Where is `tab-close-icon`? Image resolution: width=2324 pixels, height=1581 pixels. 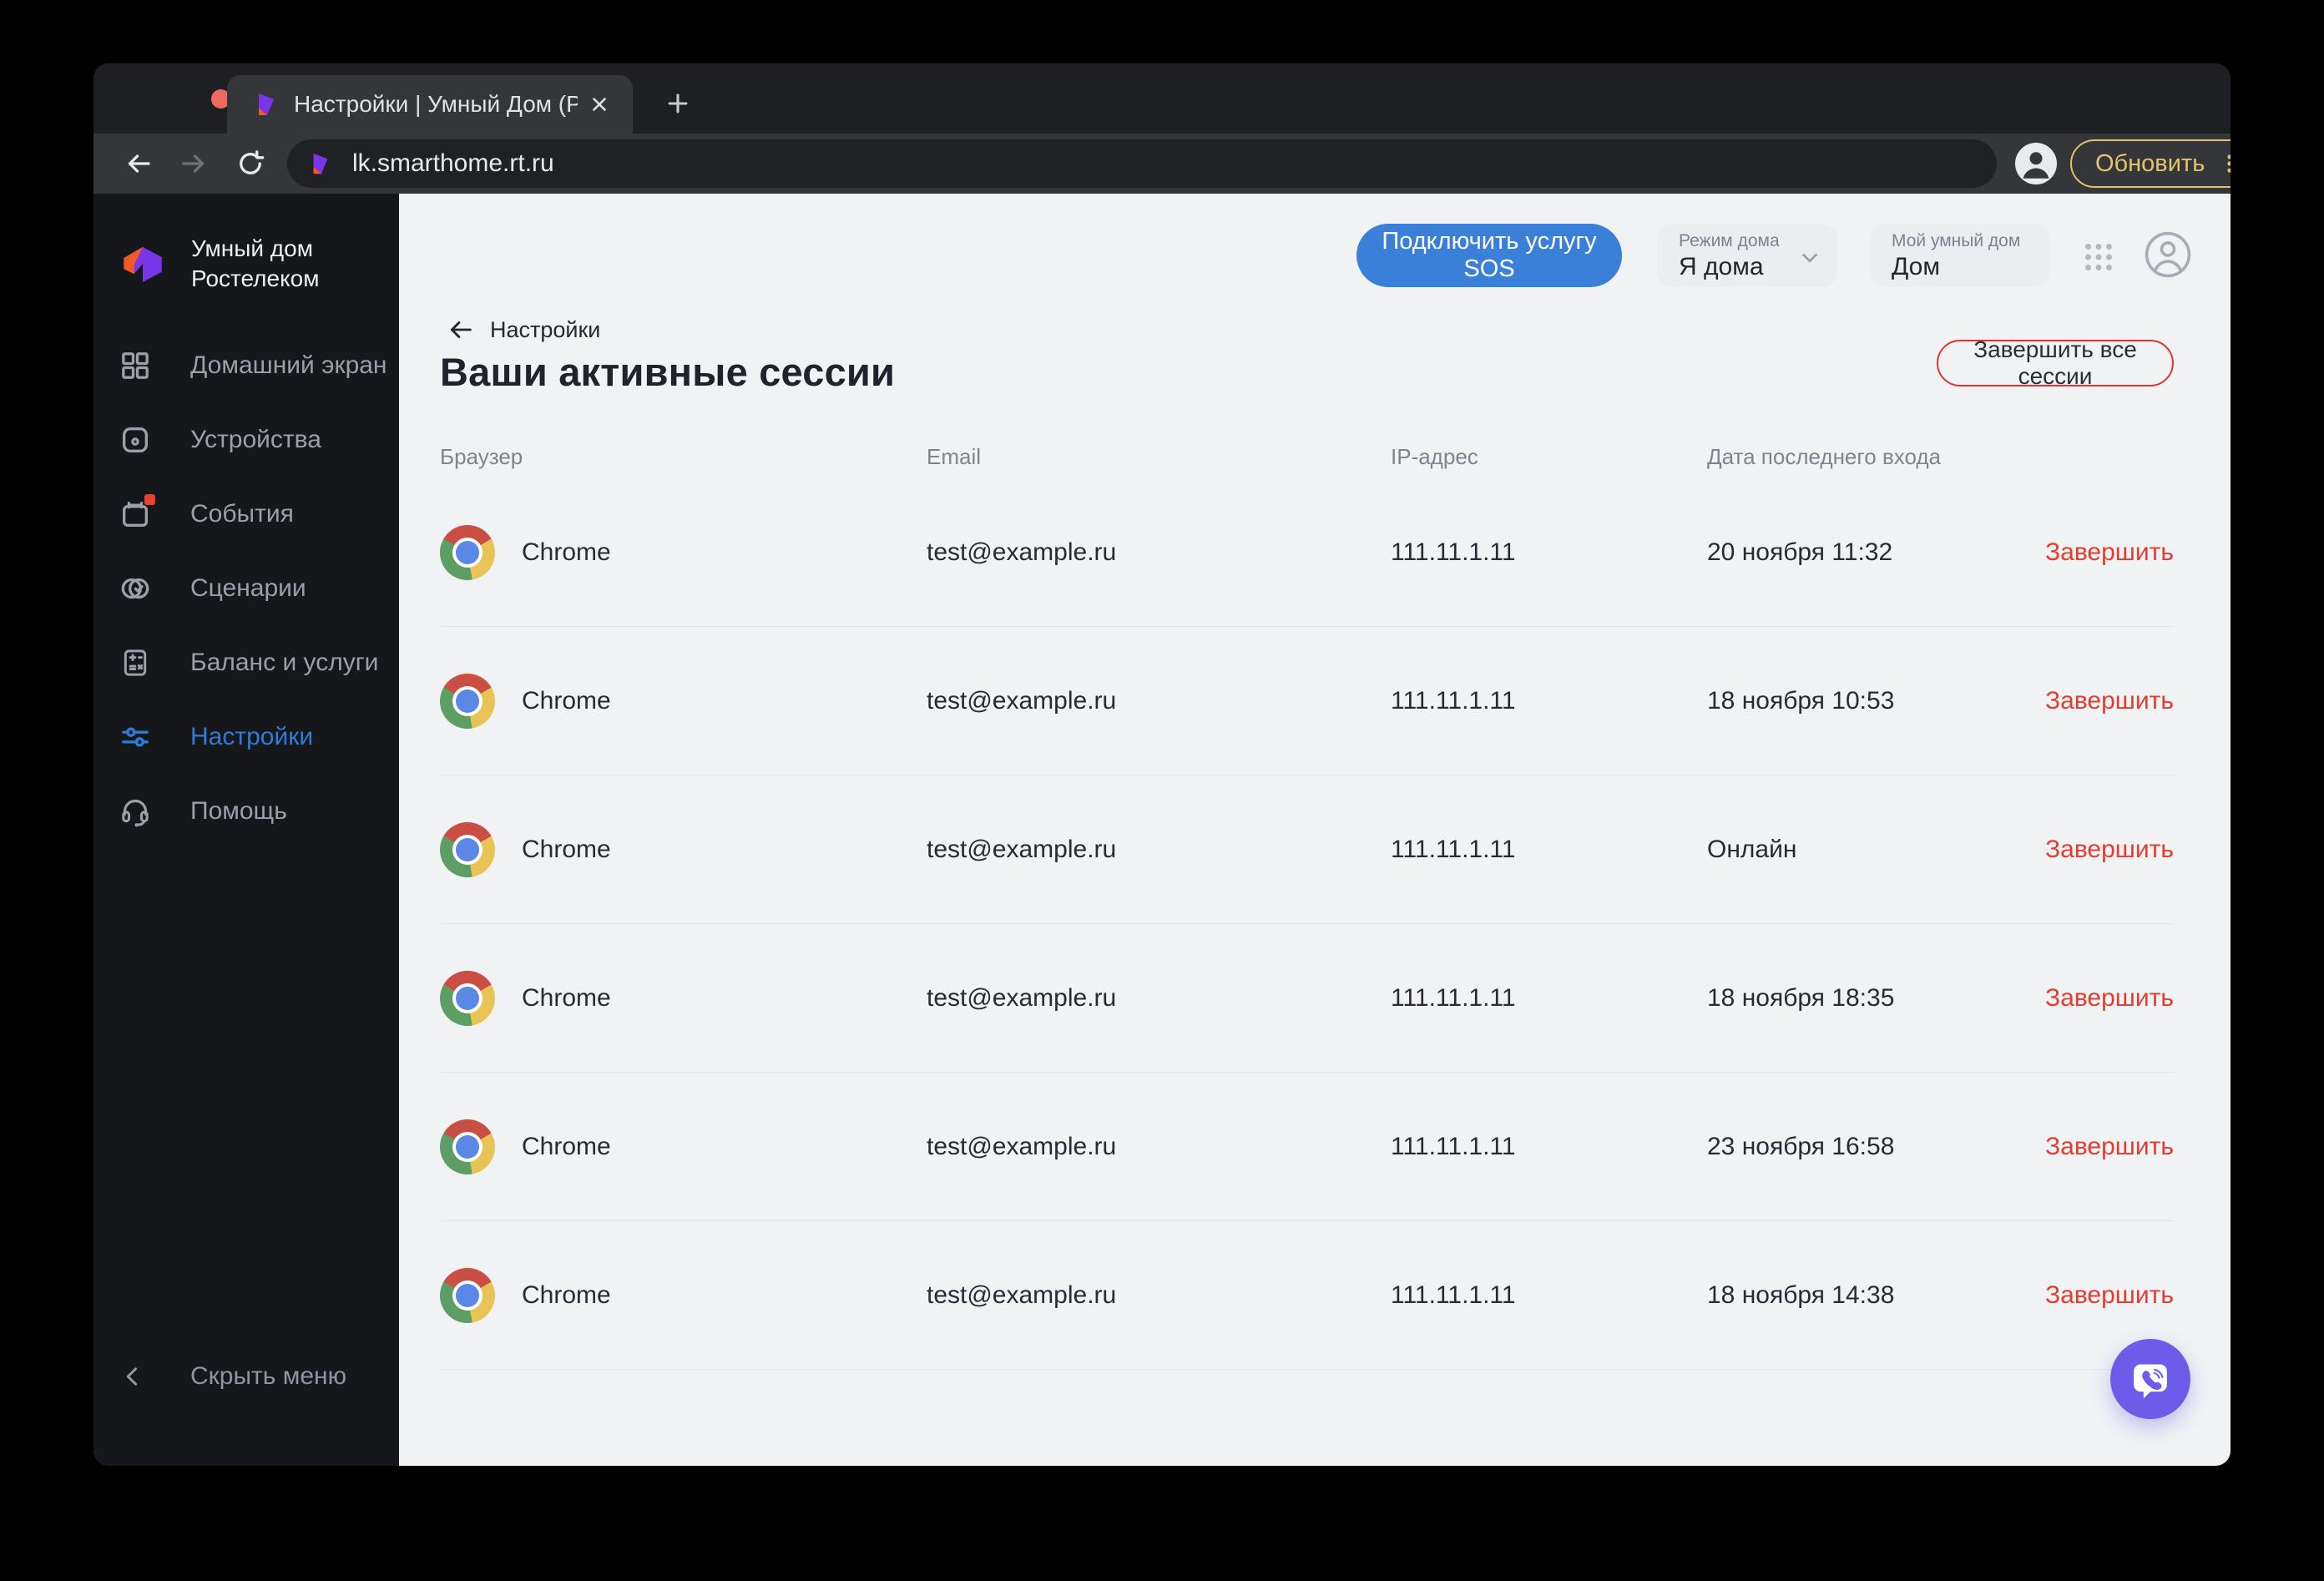
tab-close-icon is located at coordinates (599, 104).